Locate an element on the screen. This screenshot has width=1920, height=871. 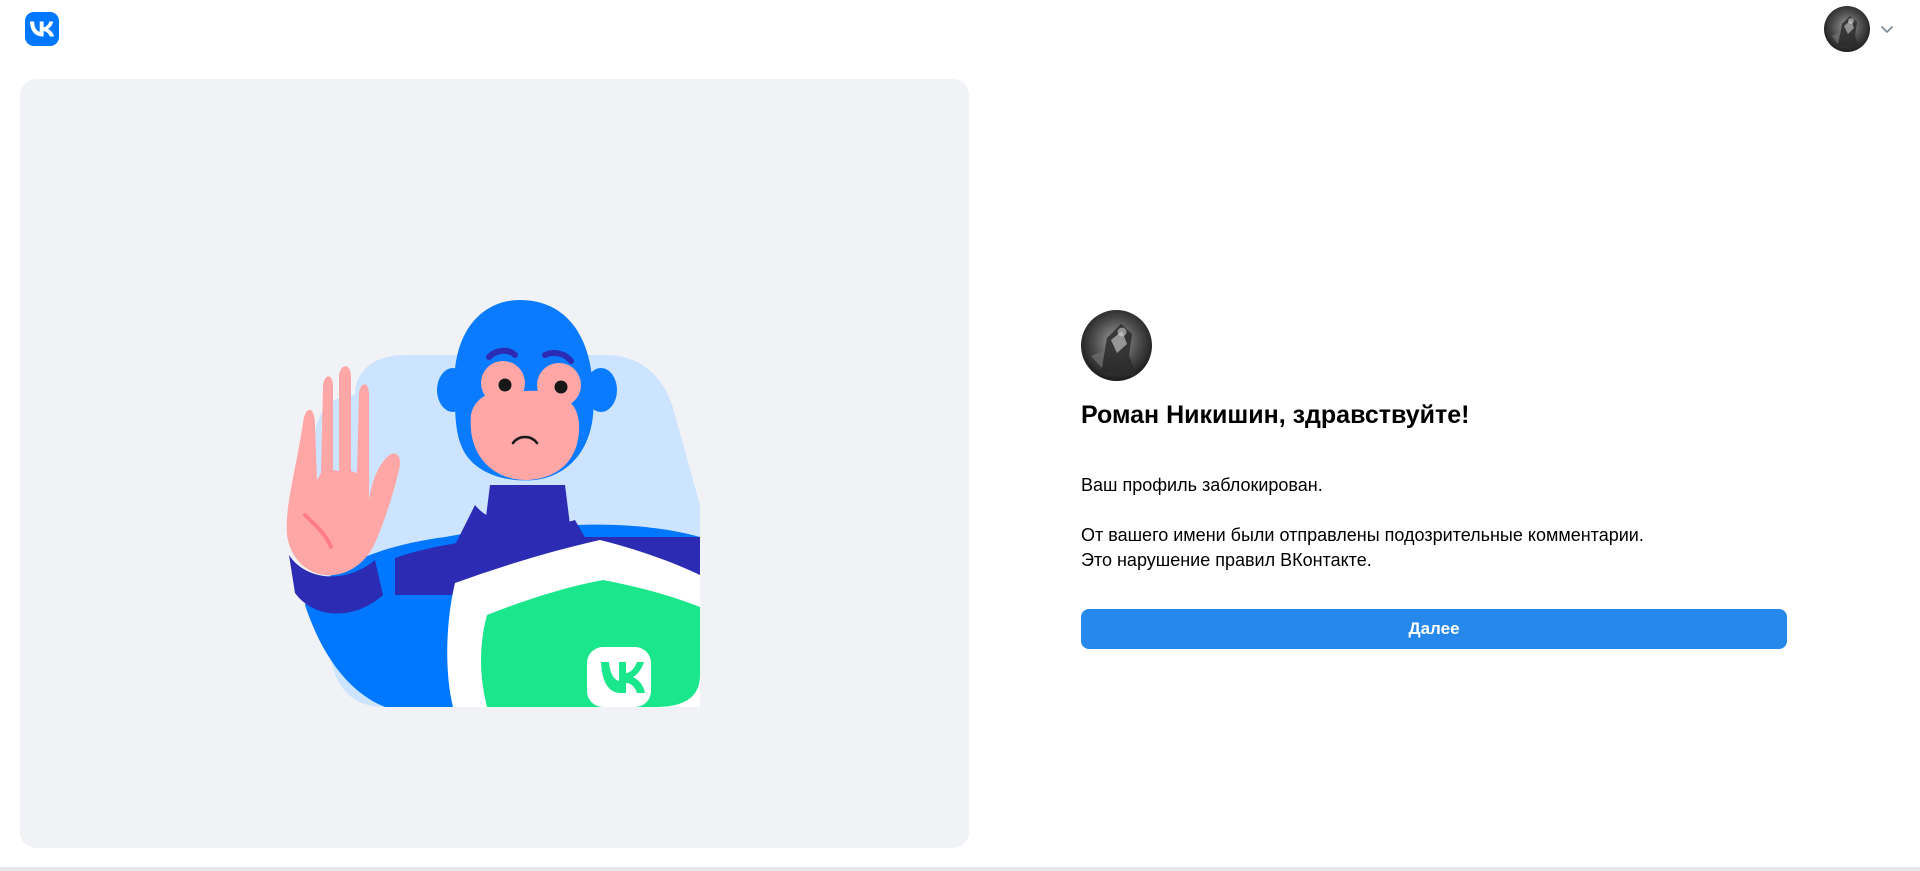
chevron-down-icon is located at coordinates (1887, 29).